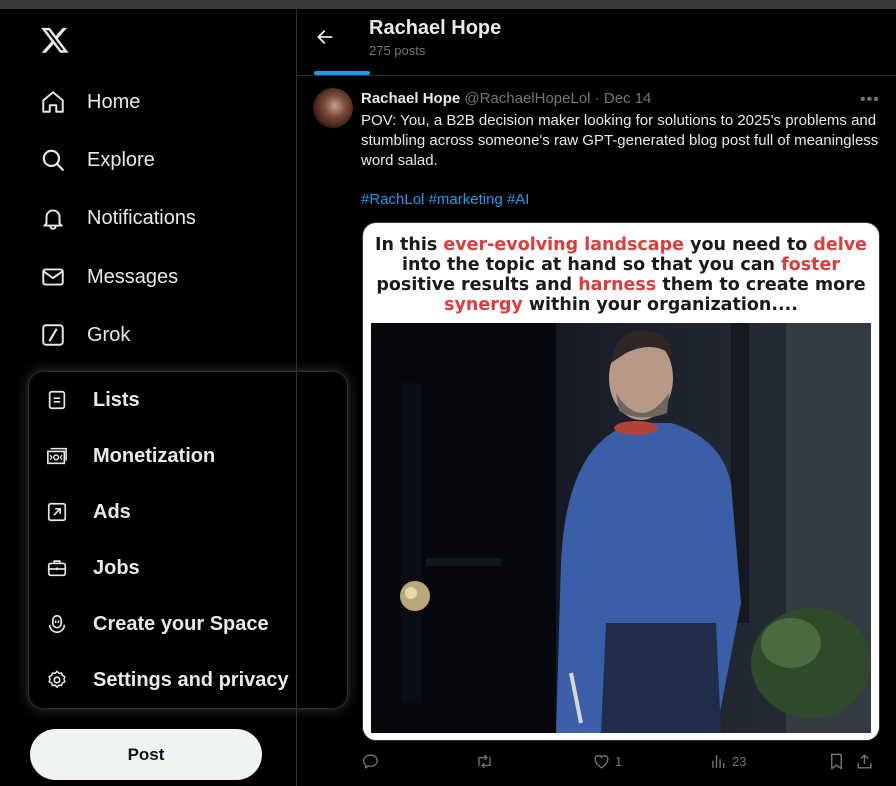 The image size is (896, 786). I want to click on spaces-icon, so click(57, 624).